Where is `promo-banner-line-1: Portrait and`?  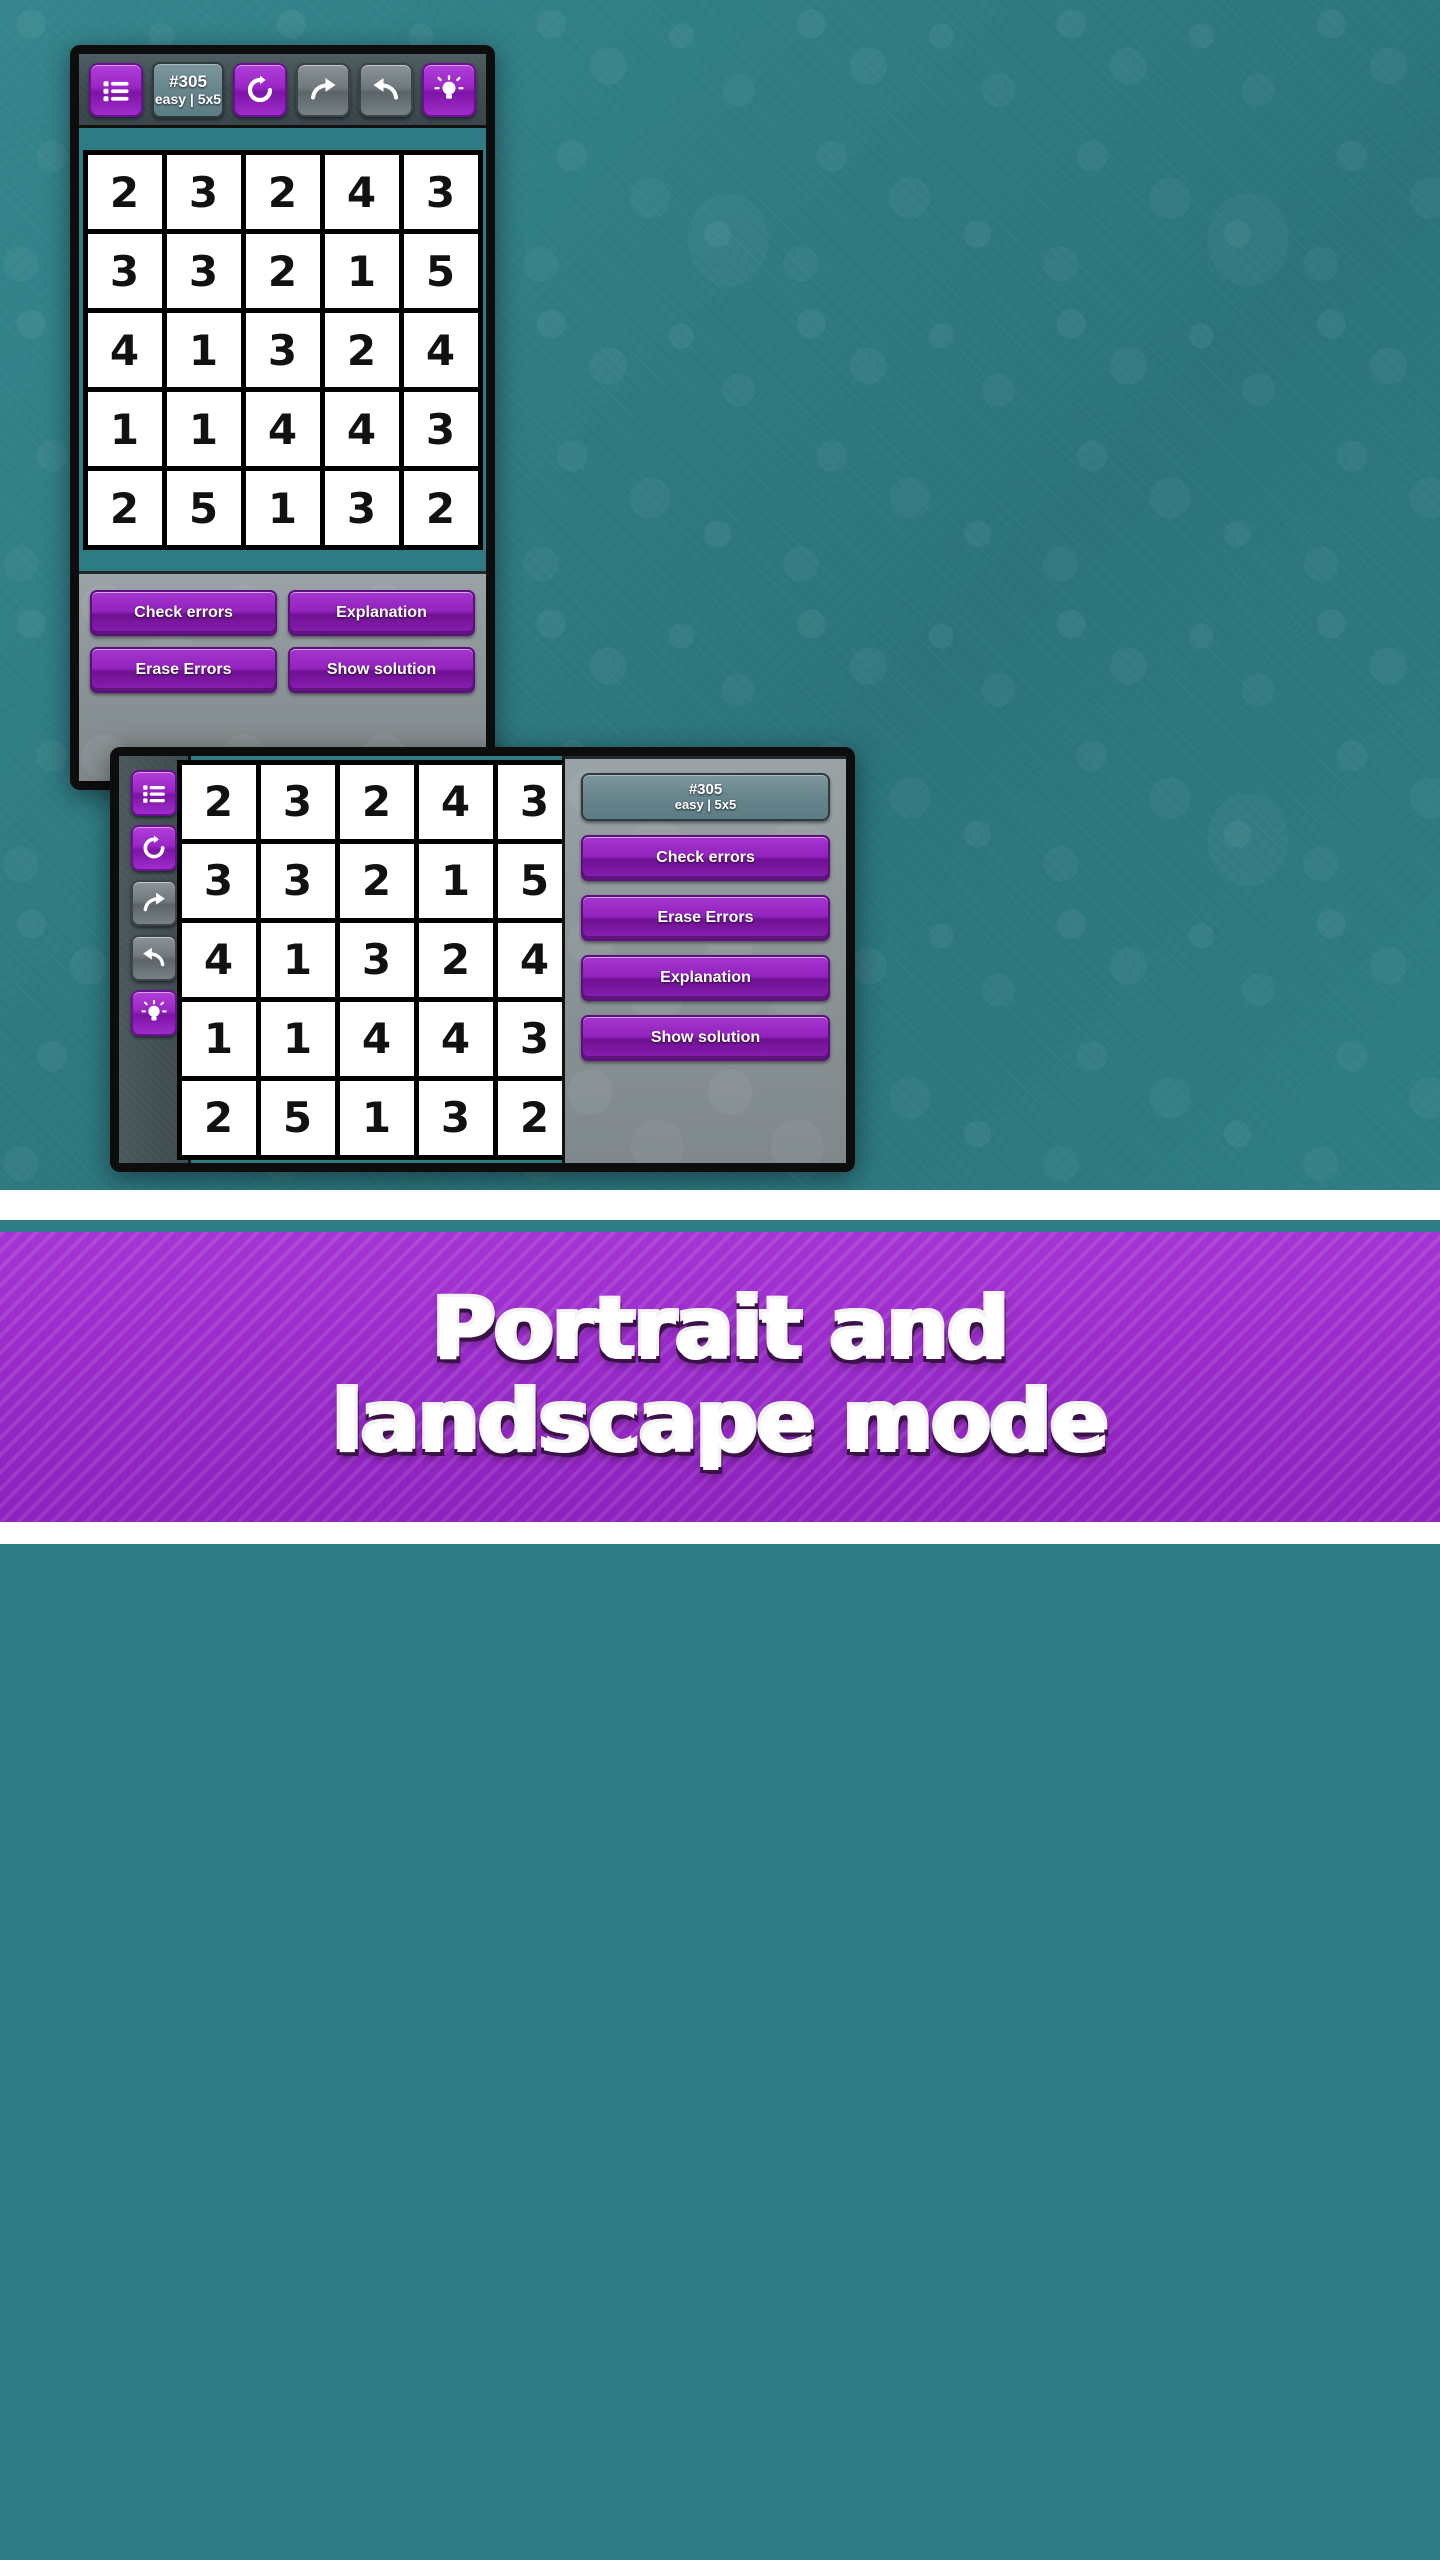 promo-banner-line-1: Portrait and is located at coordinates (720, 1330).